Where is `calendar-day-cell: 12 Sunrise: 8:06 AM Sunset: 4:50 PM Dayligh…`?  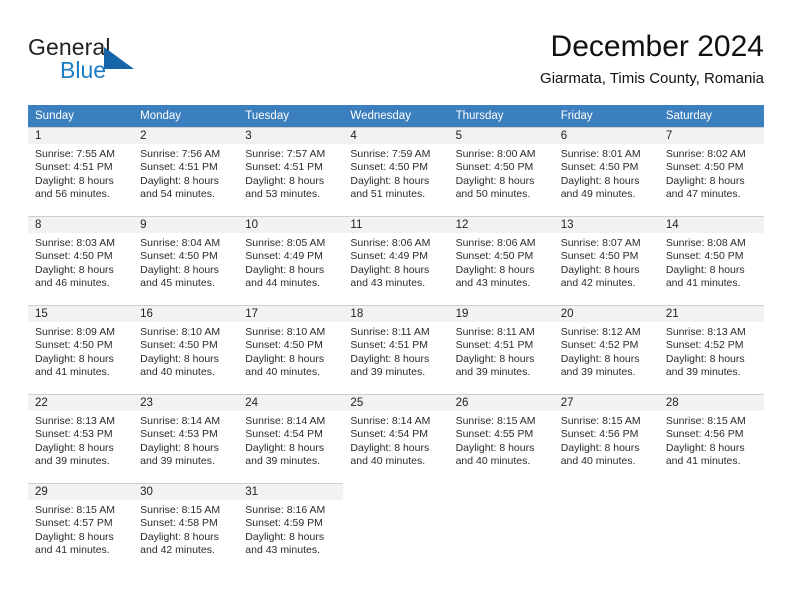
calendar-day-cell: 12 Sunrise: 8:06 AM Sunset: 4:50 PM Dayligh… is located at coordinates (501, 260).